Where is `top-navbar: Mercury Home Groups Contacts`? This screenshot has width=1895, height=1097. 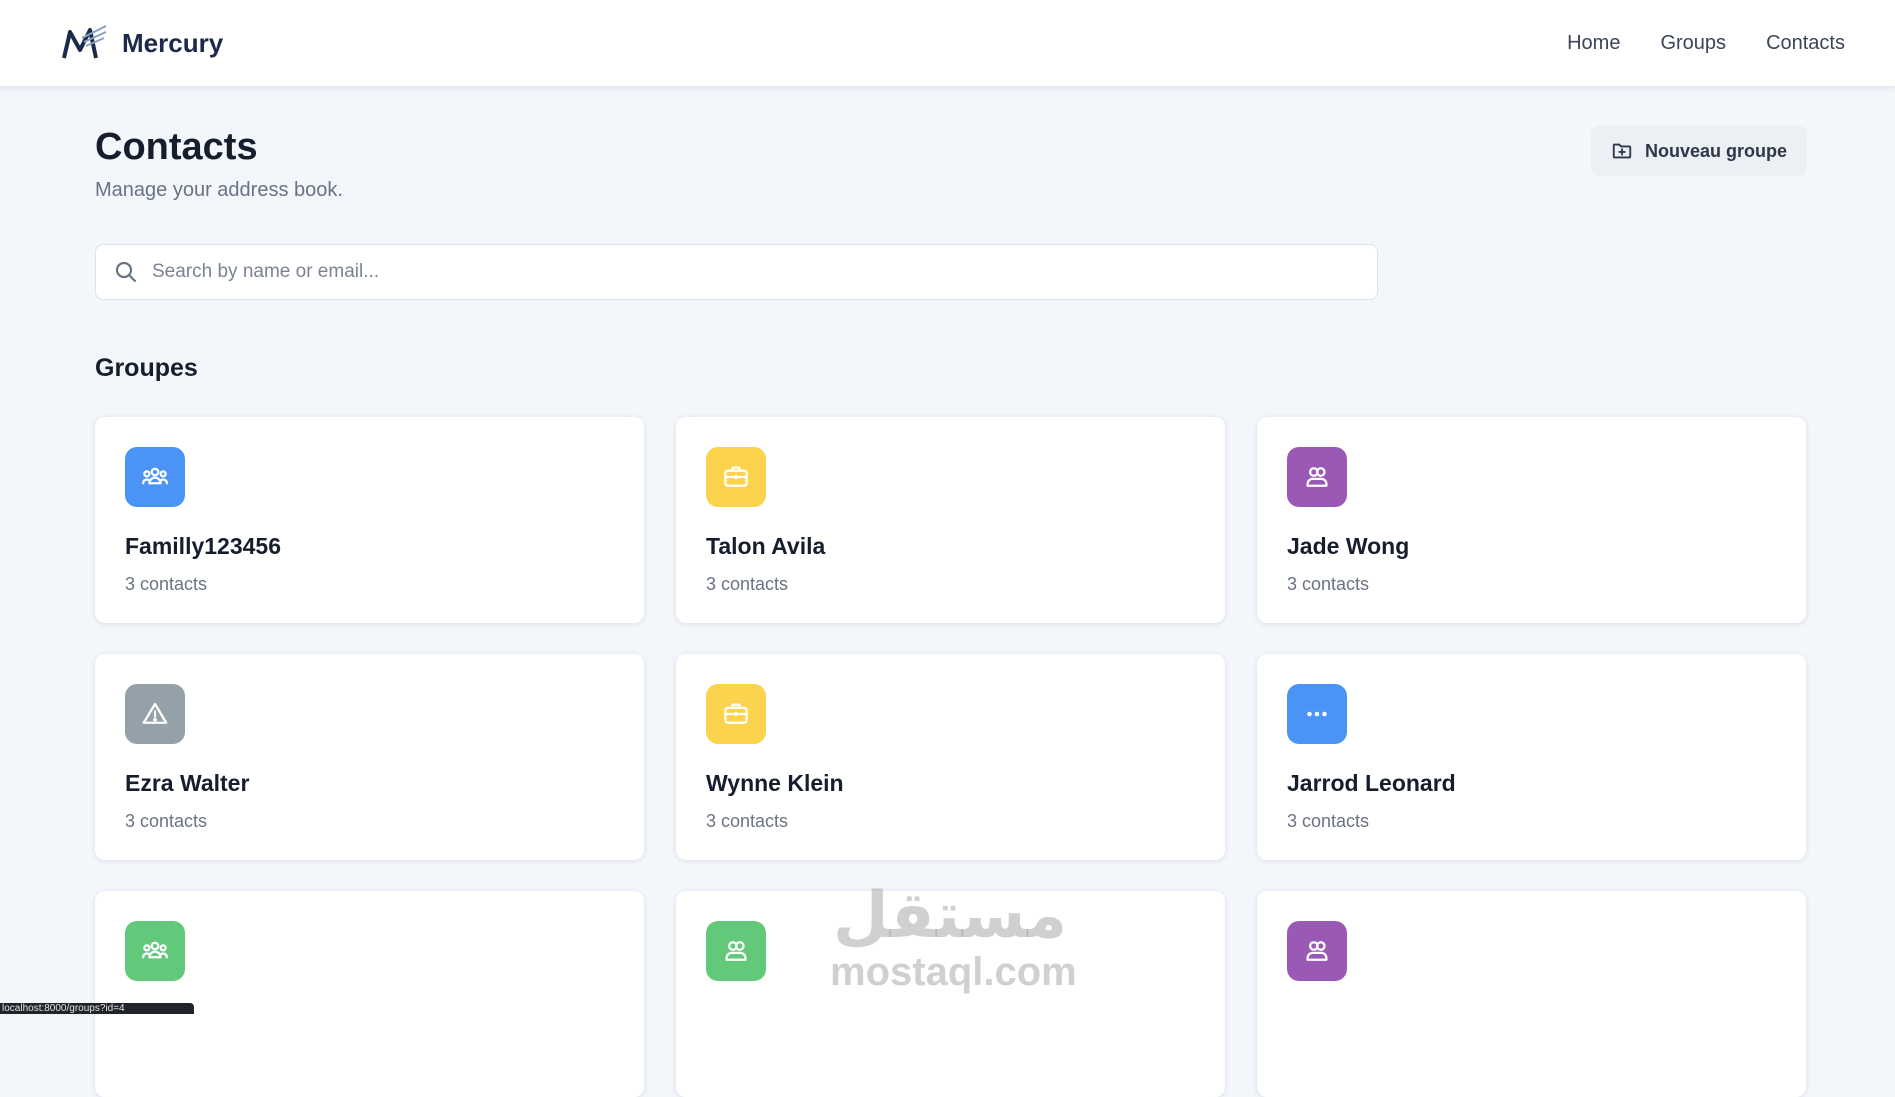
top-navbar: Mercury Home Groups Contacts is located at coordinates (947, 43).